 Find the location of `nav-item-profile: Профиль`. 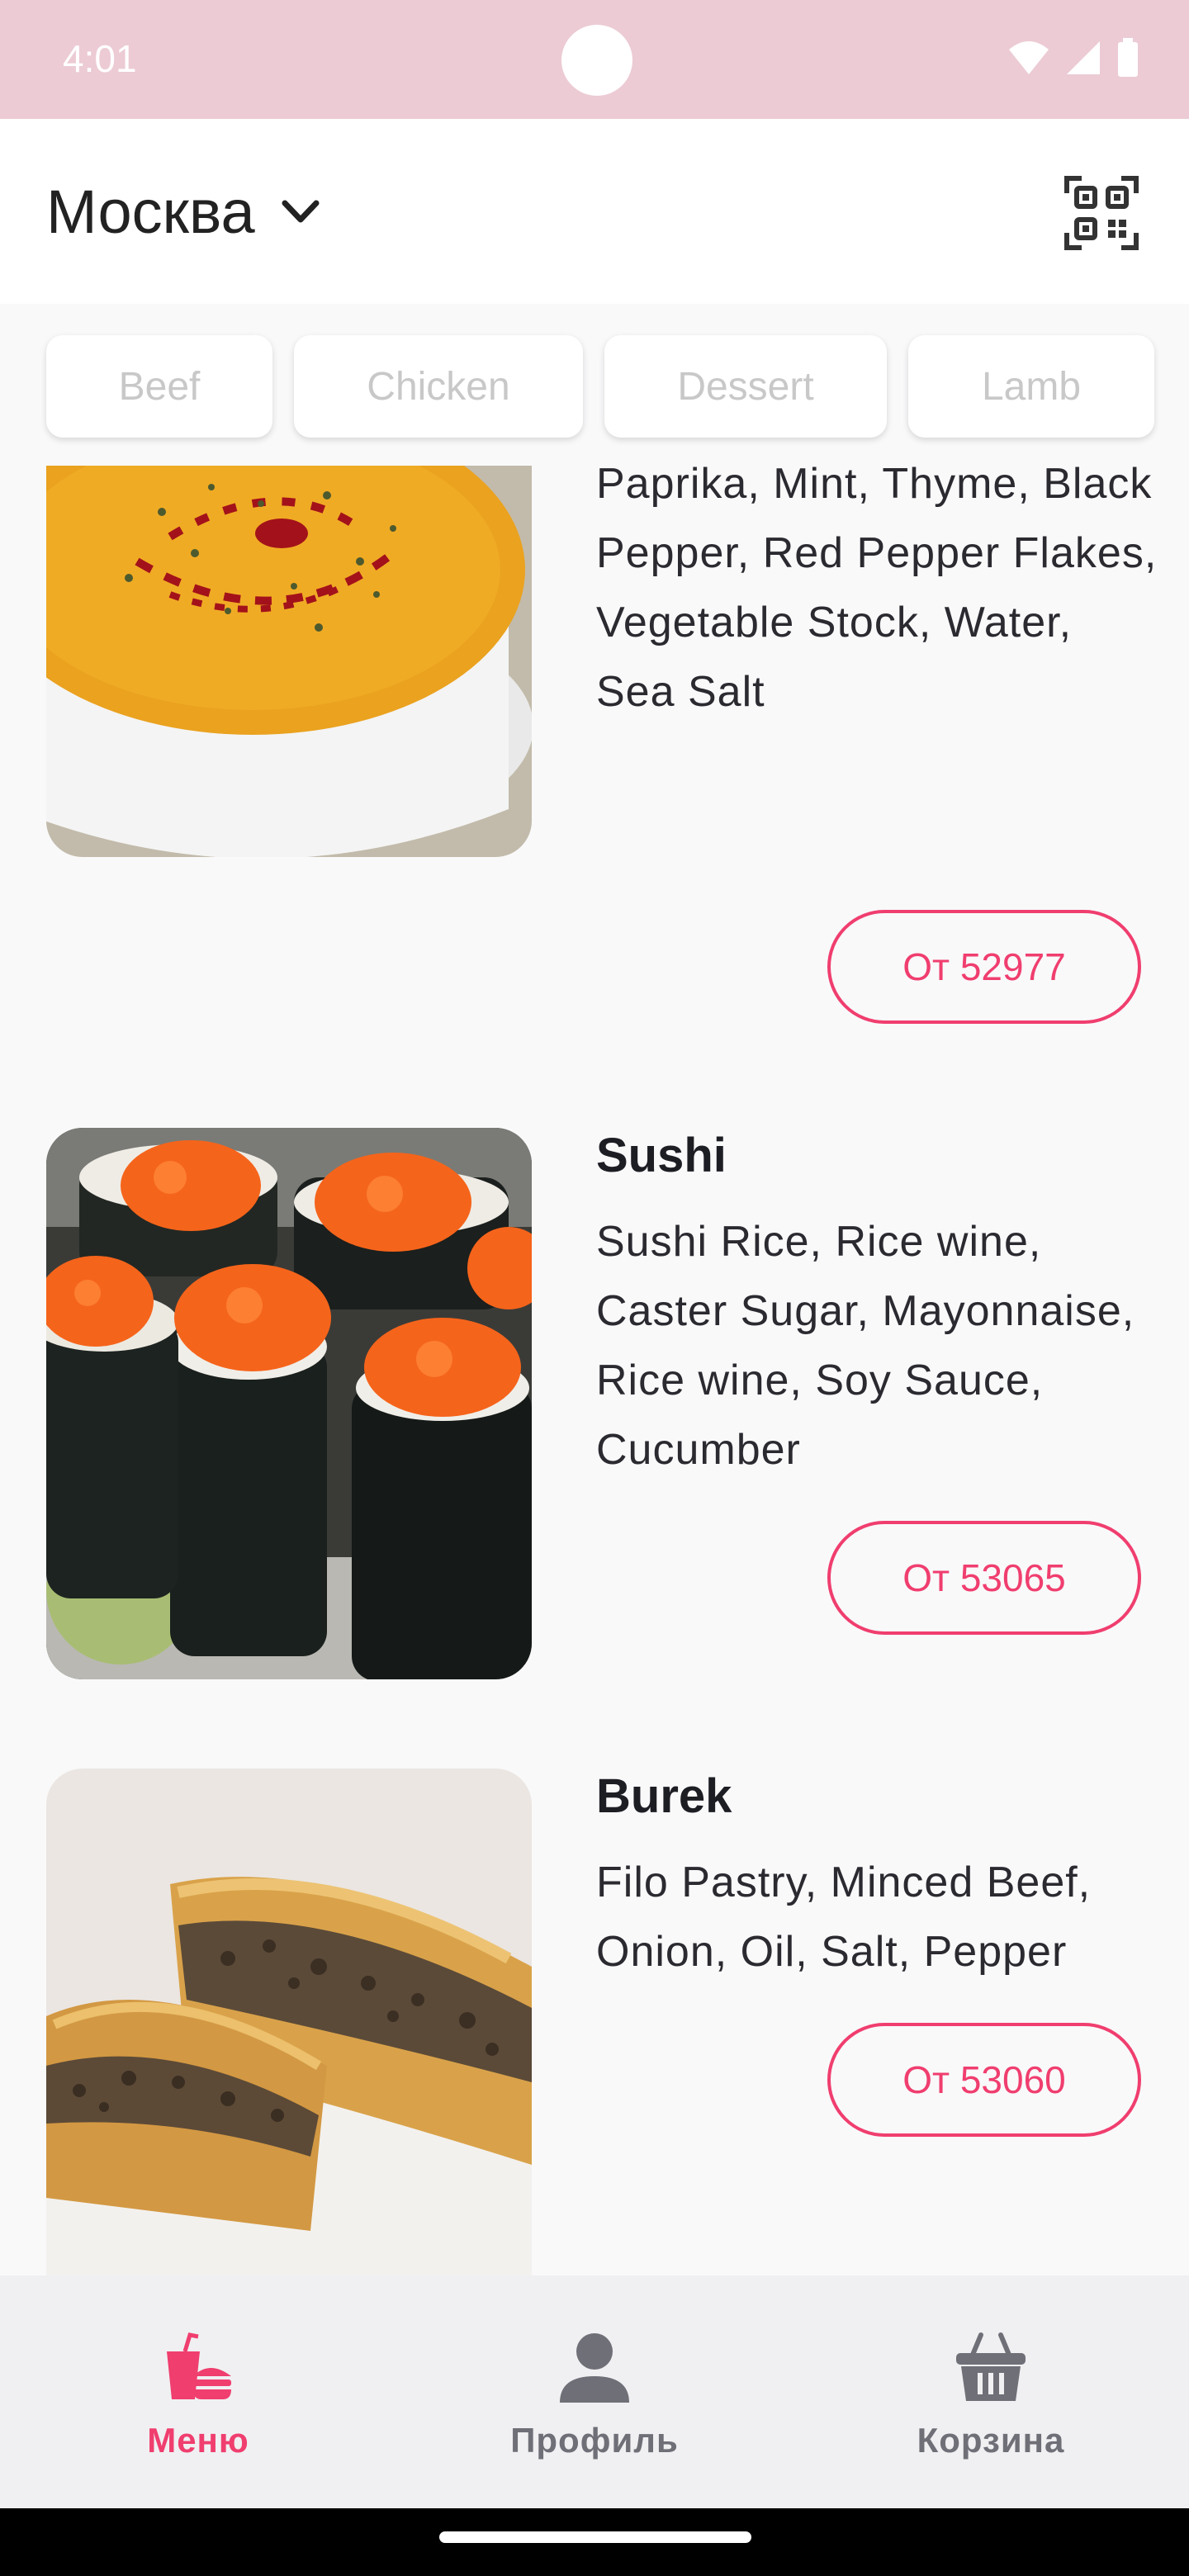

nav-item-profile: Профиль is located at coordinates (594, 2391).